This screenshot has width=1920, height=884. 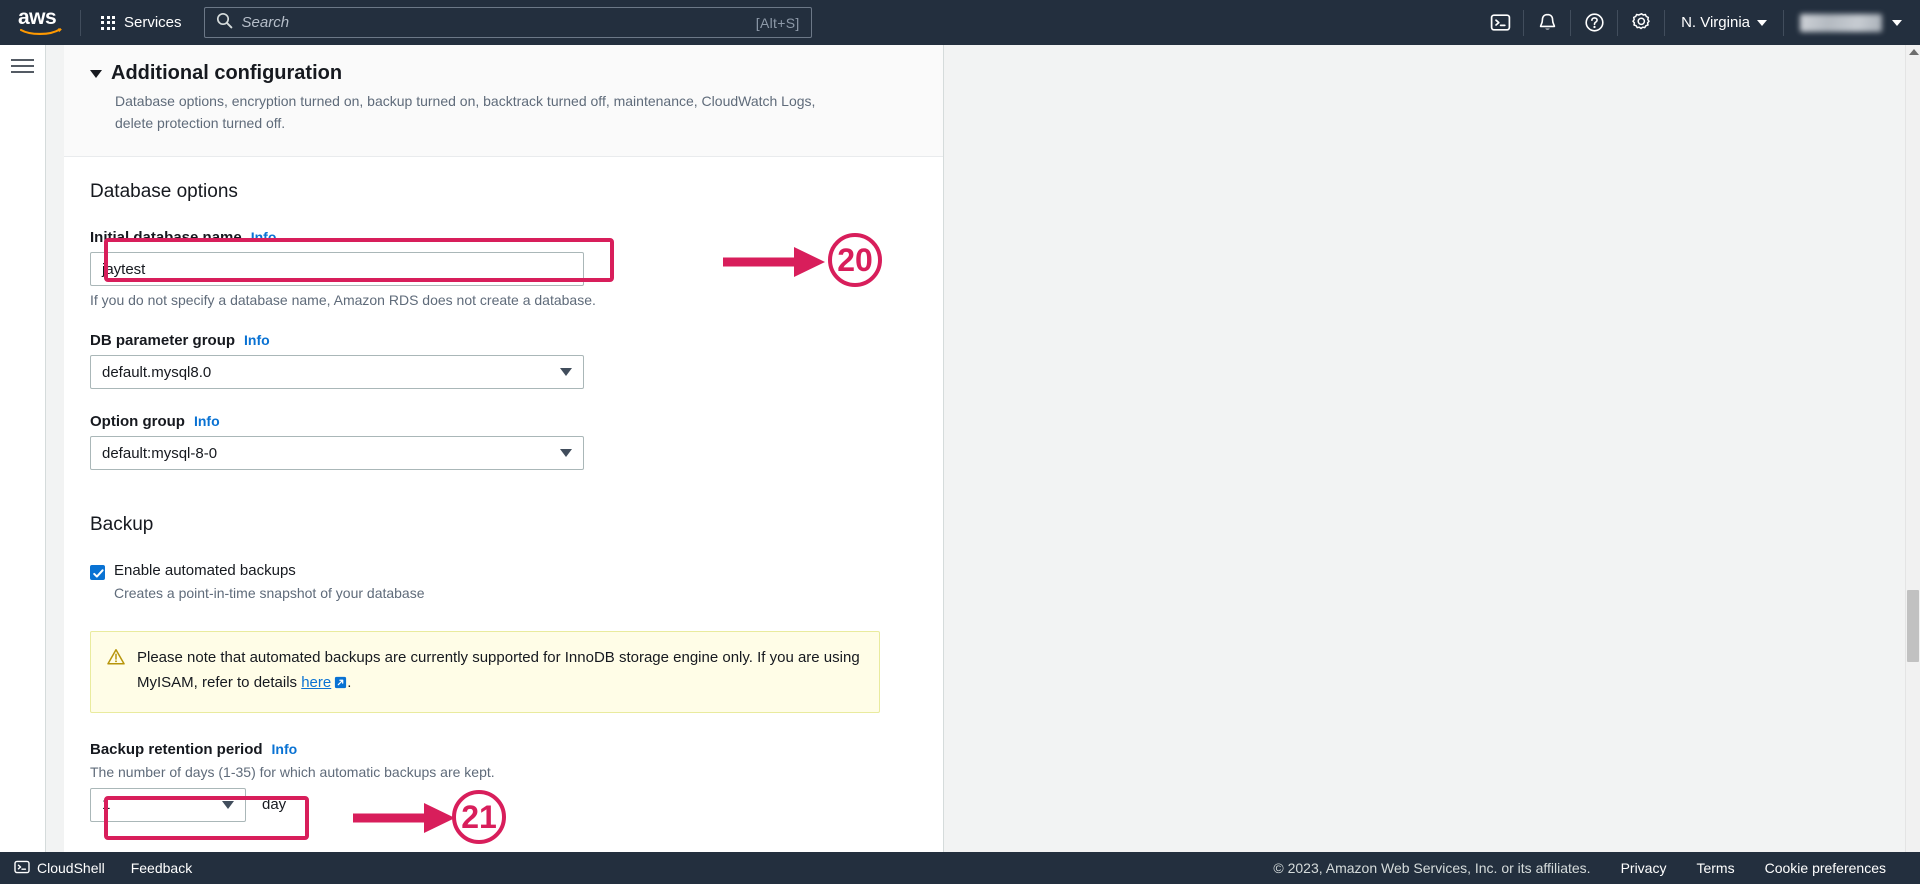 What do you see at coordinates (503, 237) in the screenshot?
I see `field-label-row: Initial database name Info` at bounding box center [503, 237].